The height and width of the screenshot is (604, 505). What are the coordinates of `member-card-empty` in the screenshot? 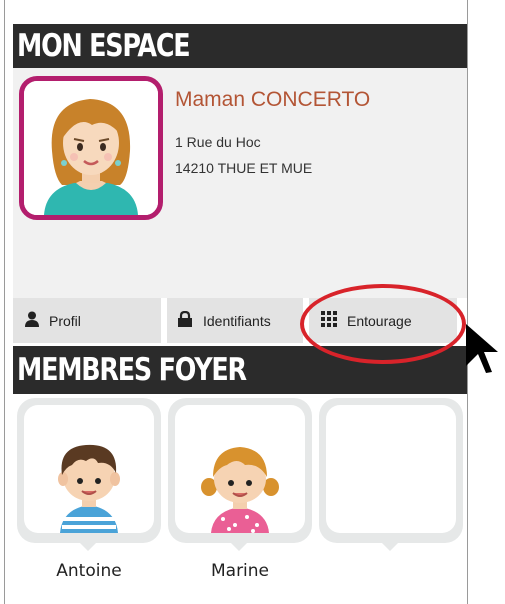 It's located at (391, 470).